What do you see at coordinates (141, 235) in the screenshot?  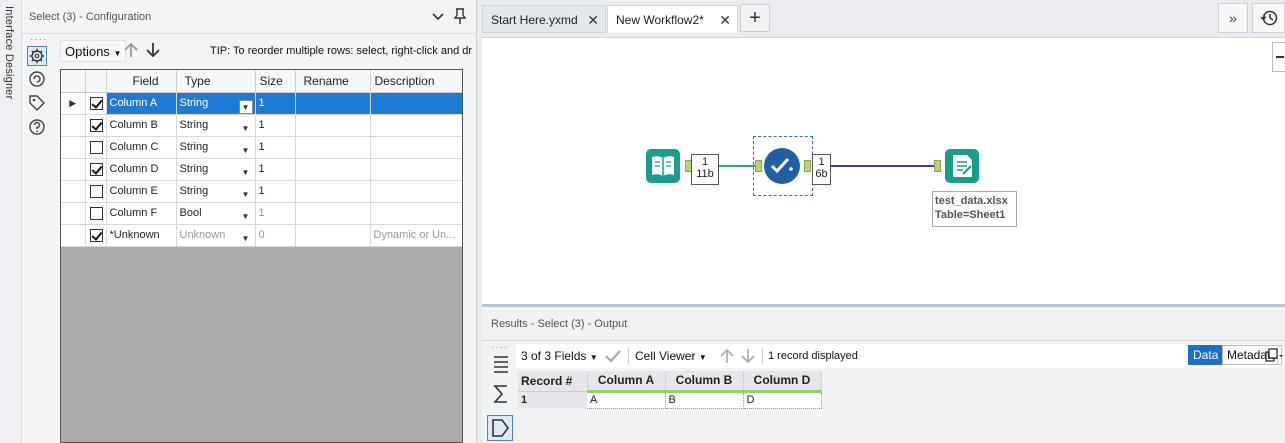 I see `field-name: *Unknown` at bounding box center [141, 235].